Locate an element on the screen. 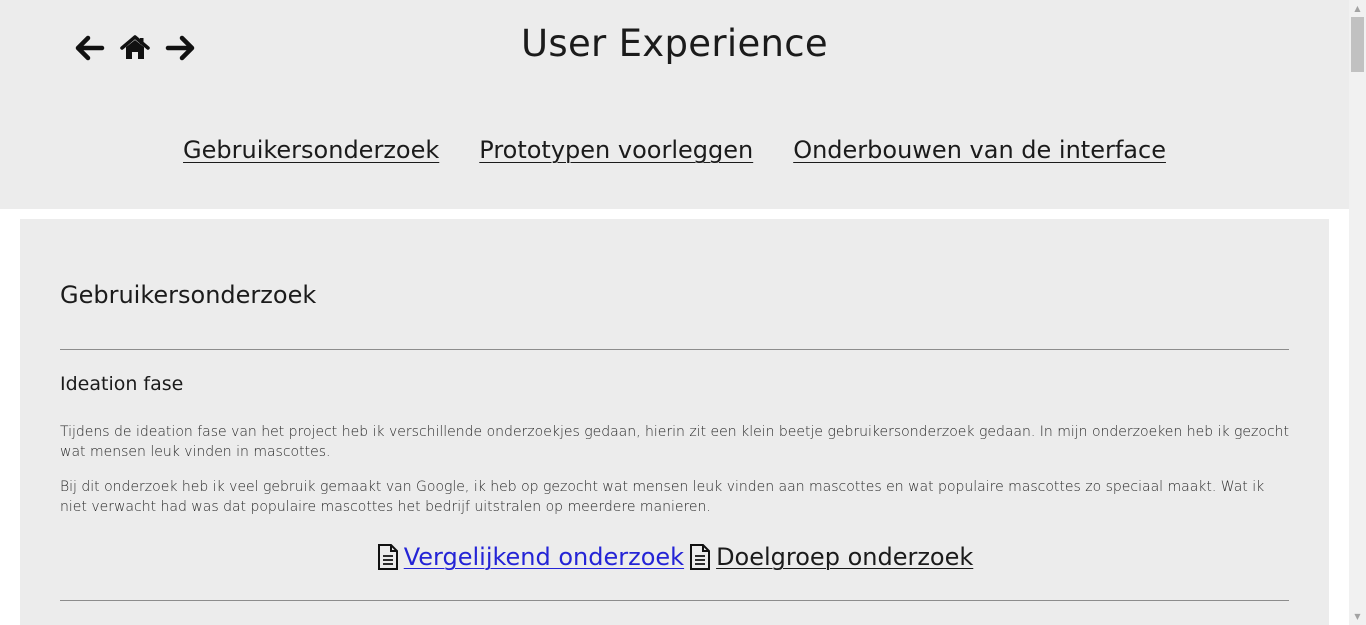  sub-title: Ideation fase is located at coordinates (122, 384).